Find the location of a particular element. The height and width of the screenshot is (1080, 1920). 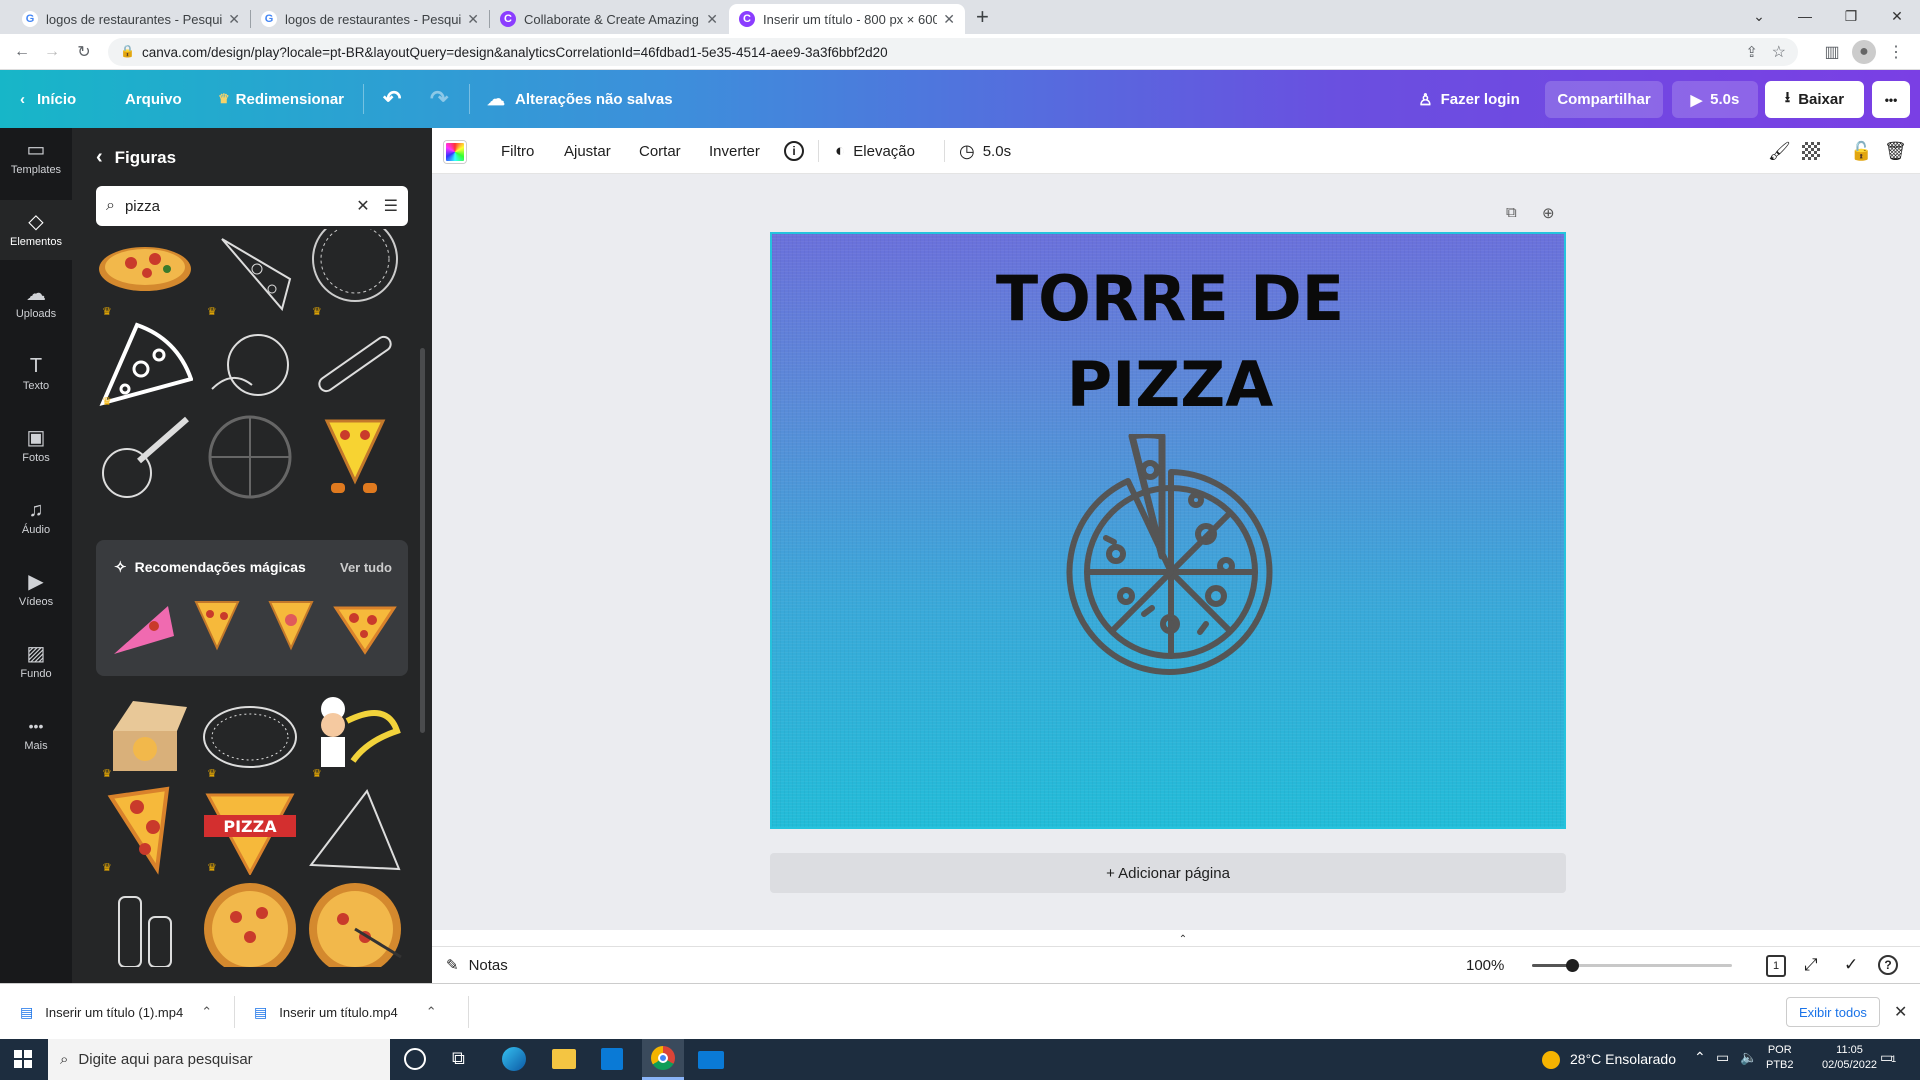

store-icon is located at coordinates (612, 1059).